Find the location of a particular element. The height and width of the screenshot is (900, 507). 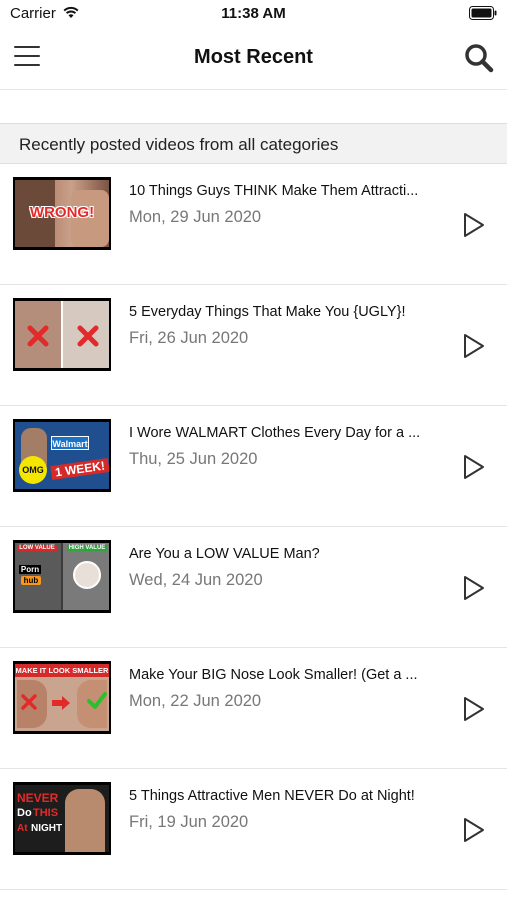

thumbnail-text: 1 WEEK! is located at coordinates (79, 469).